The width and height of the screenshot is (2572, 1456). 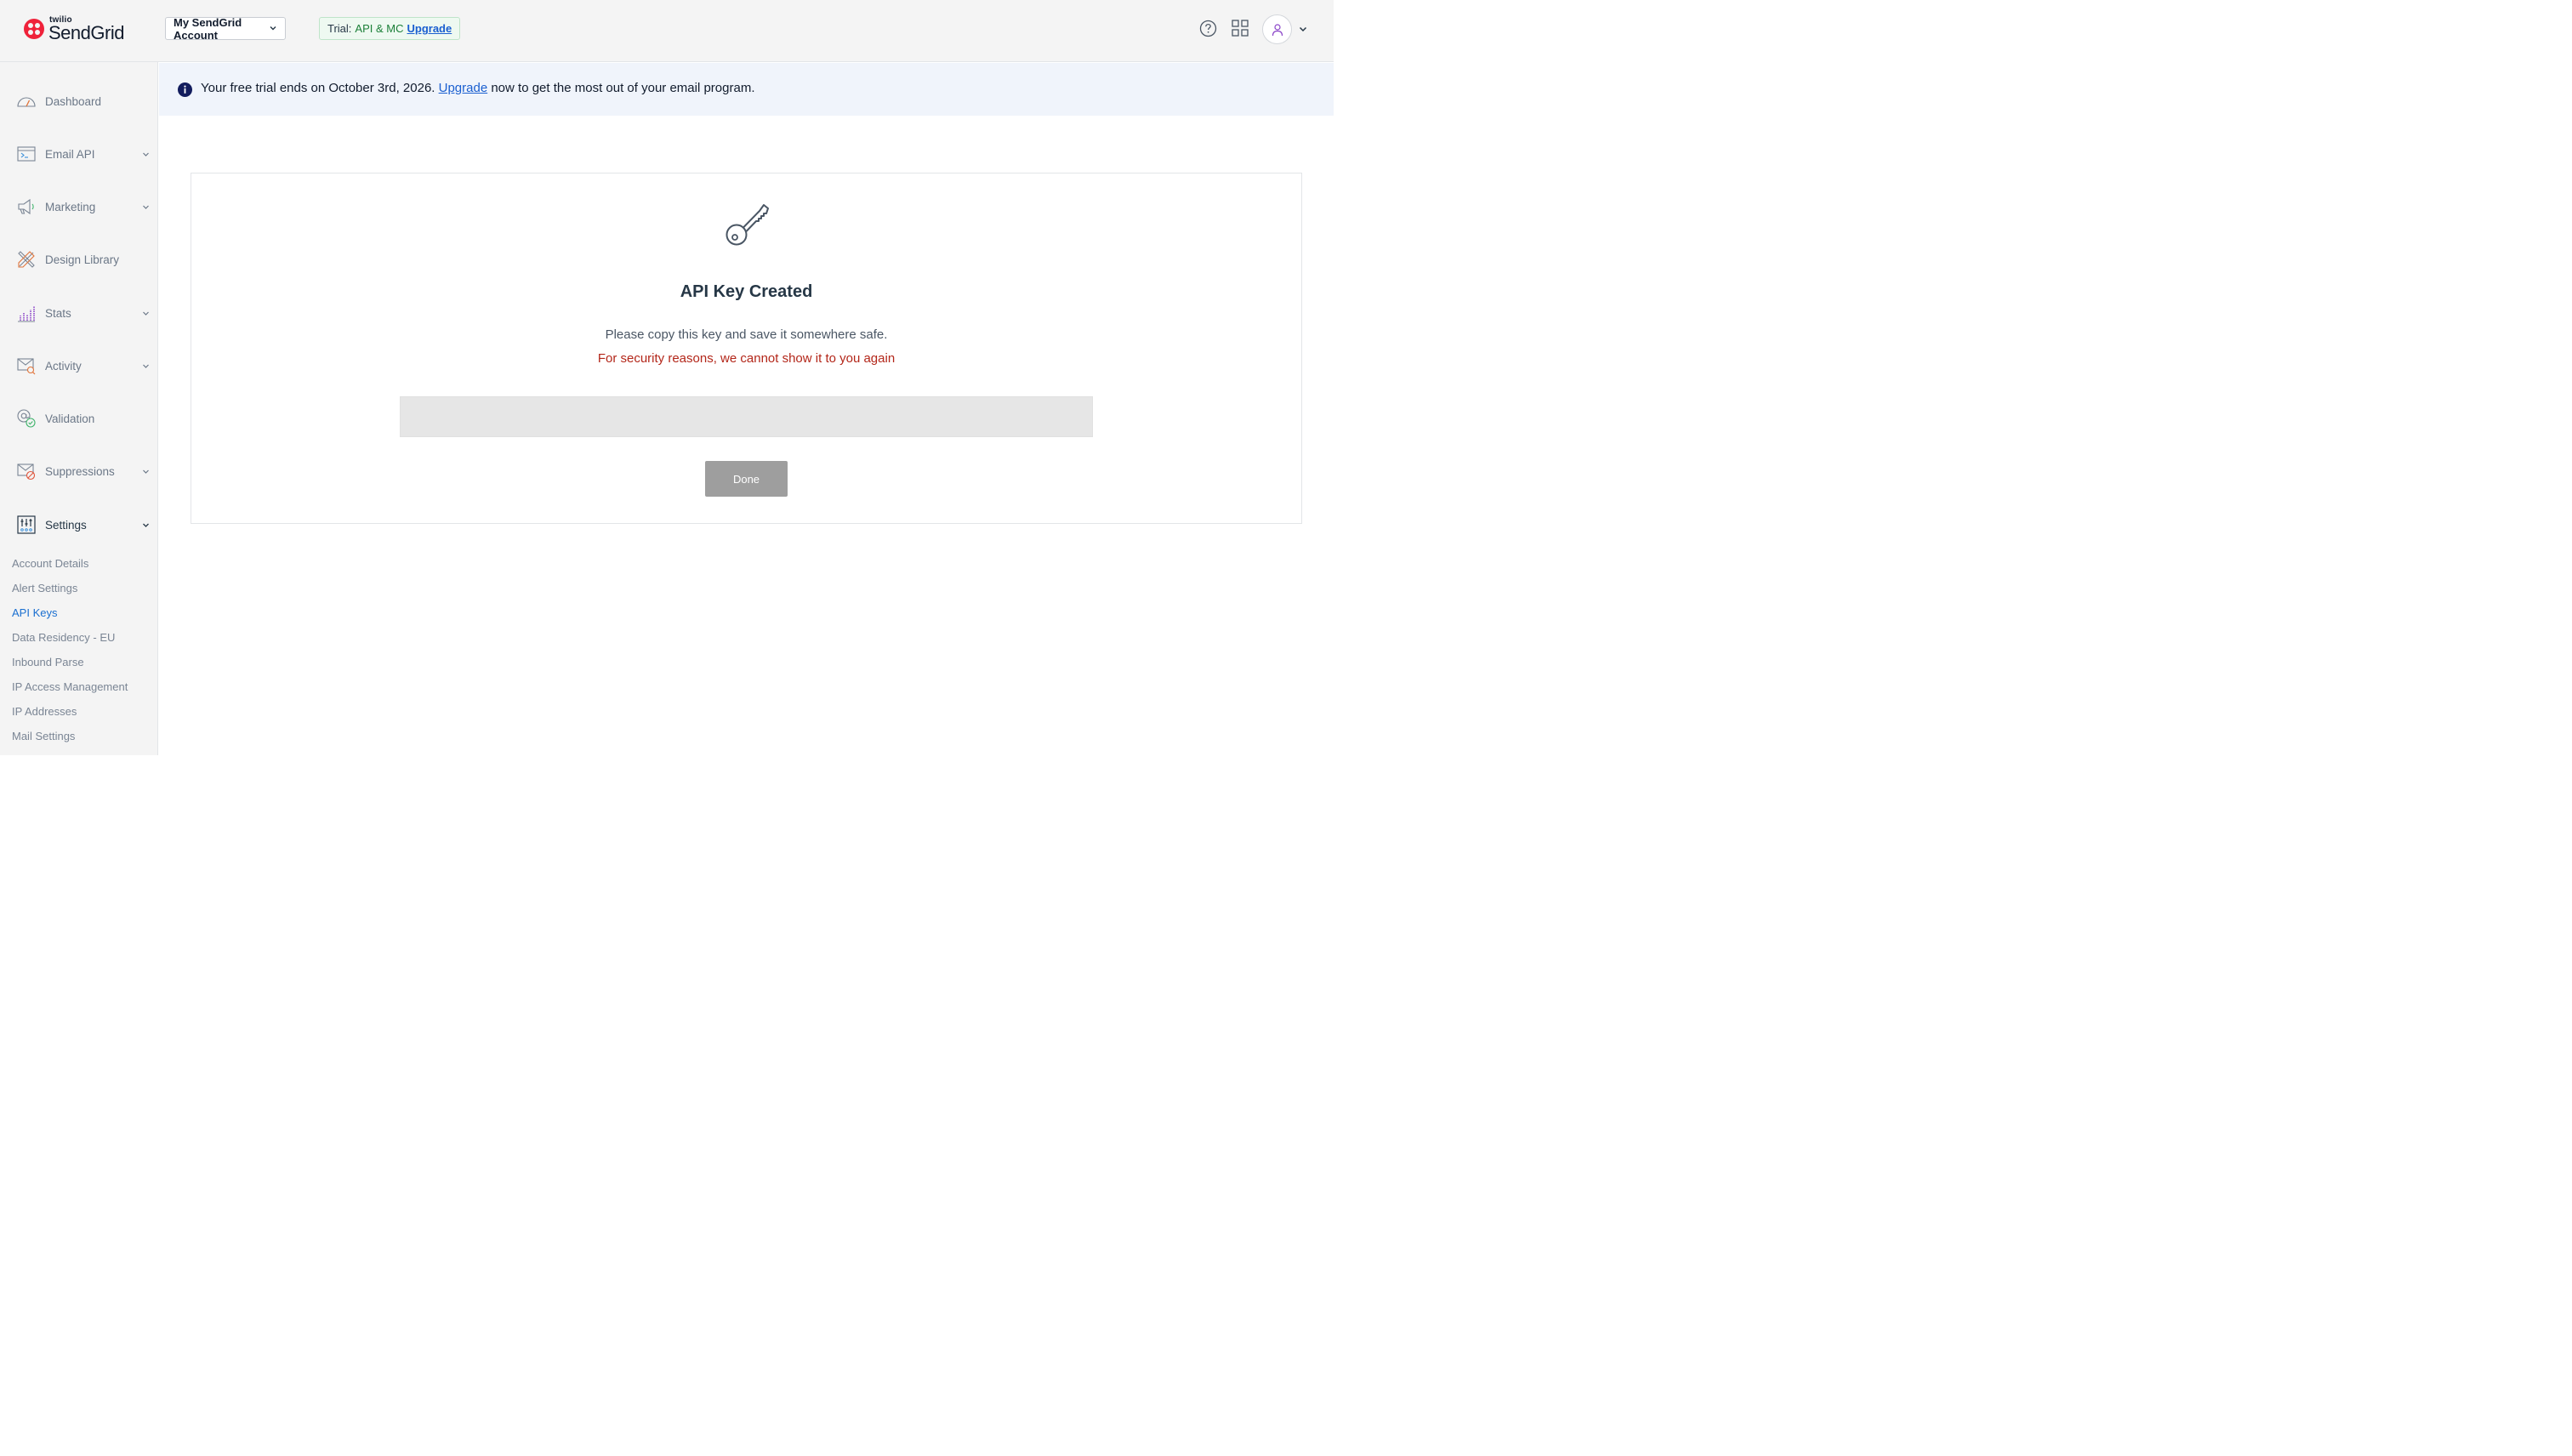 I want to click on twilio-logo-icon, so click(x=34, y=29).